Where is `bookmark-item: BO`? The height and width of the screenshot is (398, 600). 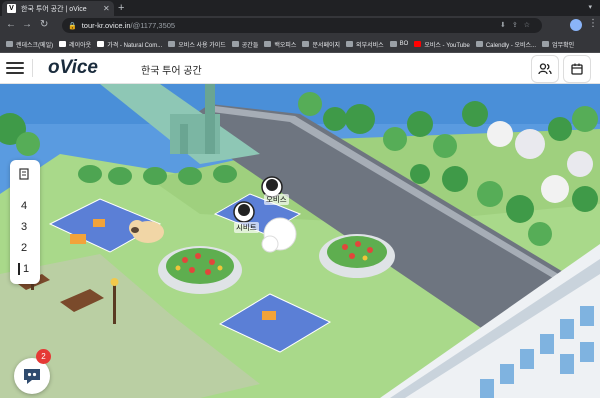 bookmark-item: BO is located at coordinates (398, 44).